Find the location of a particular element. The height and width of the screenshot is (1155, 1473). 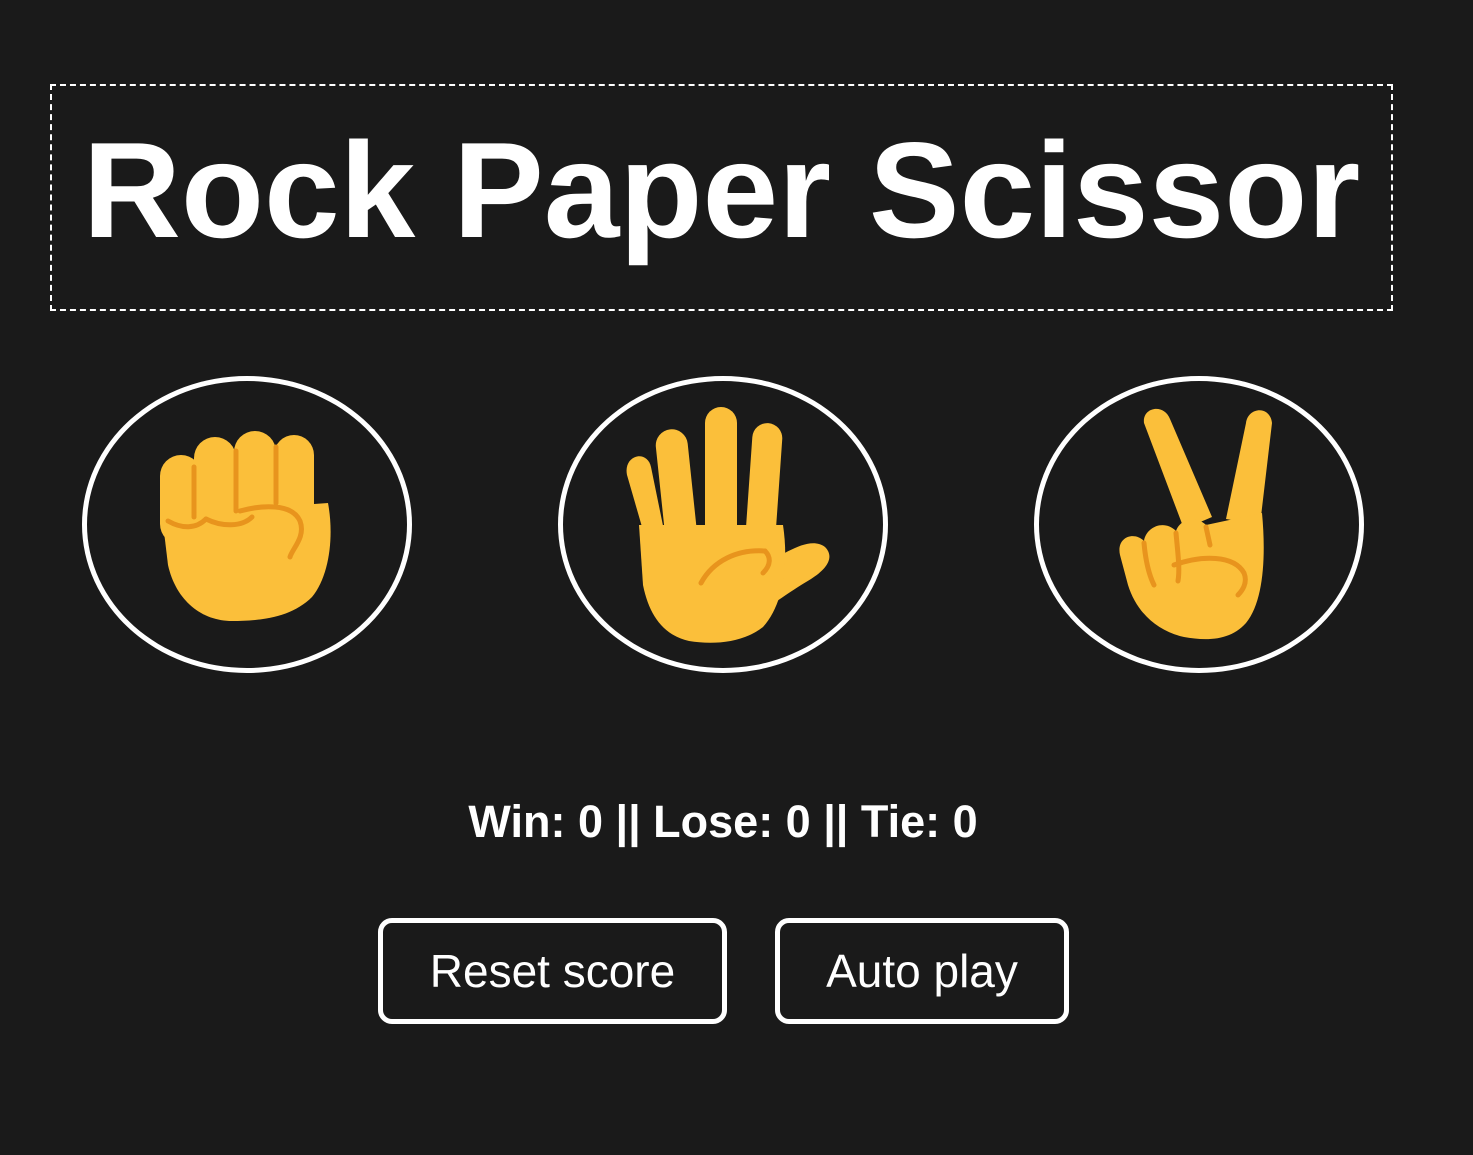

raised-hand-icon is located at coordinates (723, 525).